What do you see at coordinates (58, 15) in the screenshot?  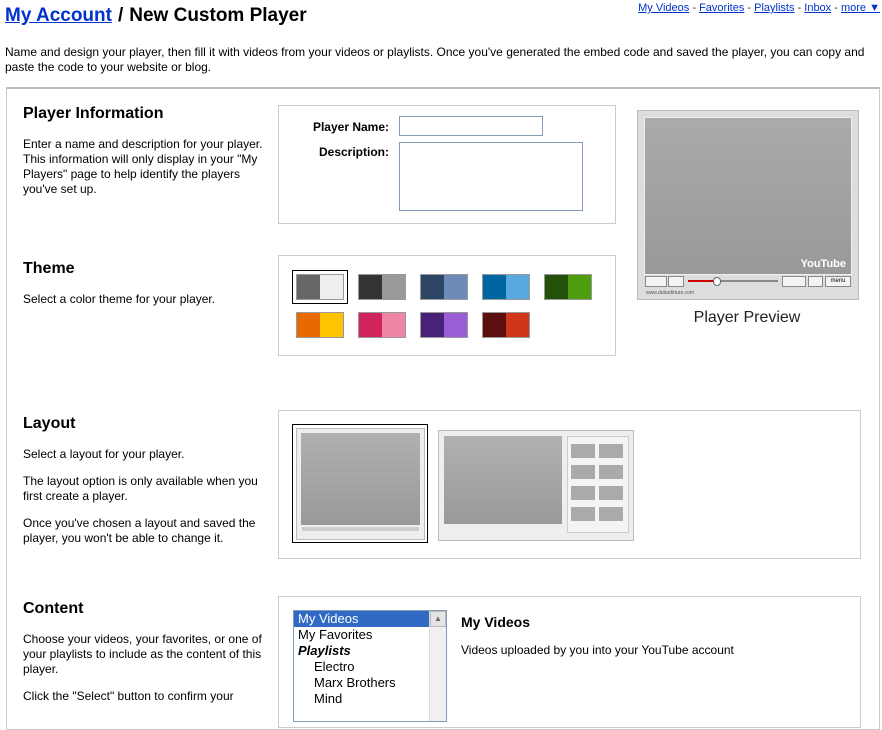 I see `my-account-link: My Account` at bounding box center [58, 15].